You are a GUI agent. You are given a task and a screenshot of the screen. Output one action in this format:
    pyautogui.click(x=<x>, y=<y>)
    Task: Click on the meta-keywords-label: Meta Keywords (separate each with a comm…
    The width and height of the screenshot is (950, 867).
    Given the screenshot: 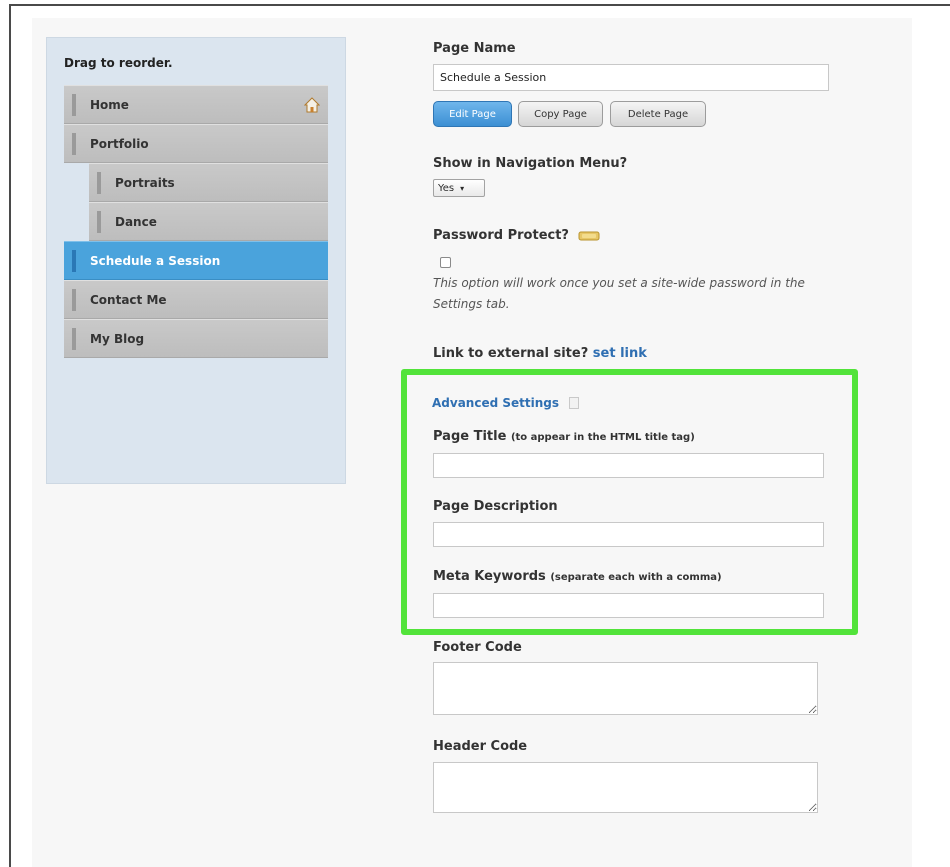 What is the action you would take?
    pyautogui.click(x=577, y=576)
    